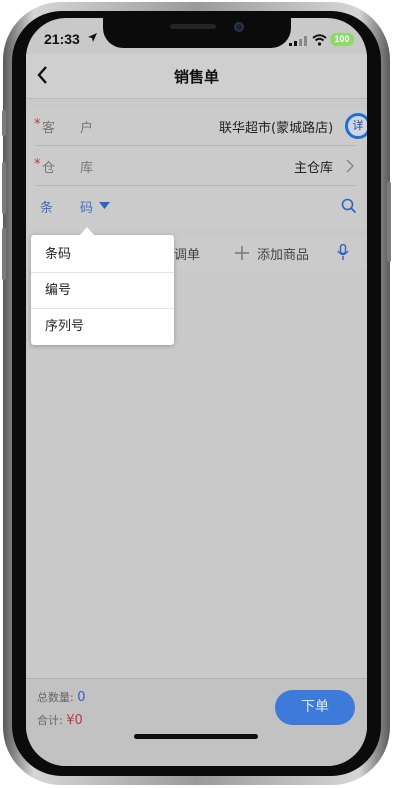 This screenshot has height=788, width=393. I want to click on customer-row: * 客 户 联华超市(蒙城路店) 详, so click(196, 126).